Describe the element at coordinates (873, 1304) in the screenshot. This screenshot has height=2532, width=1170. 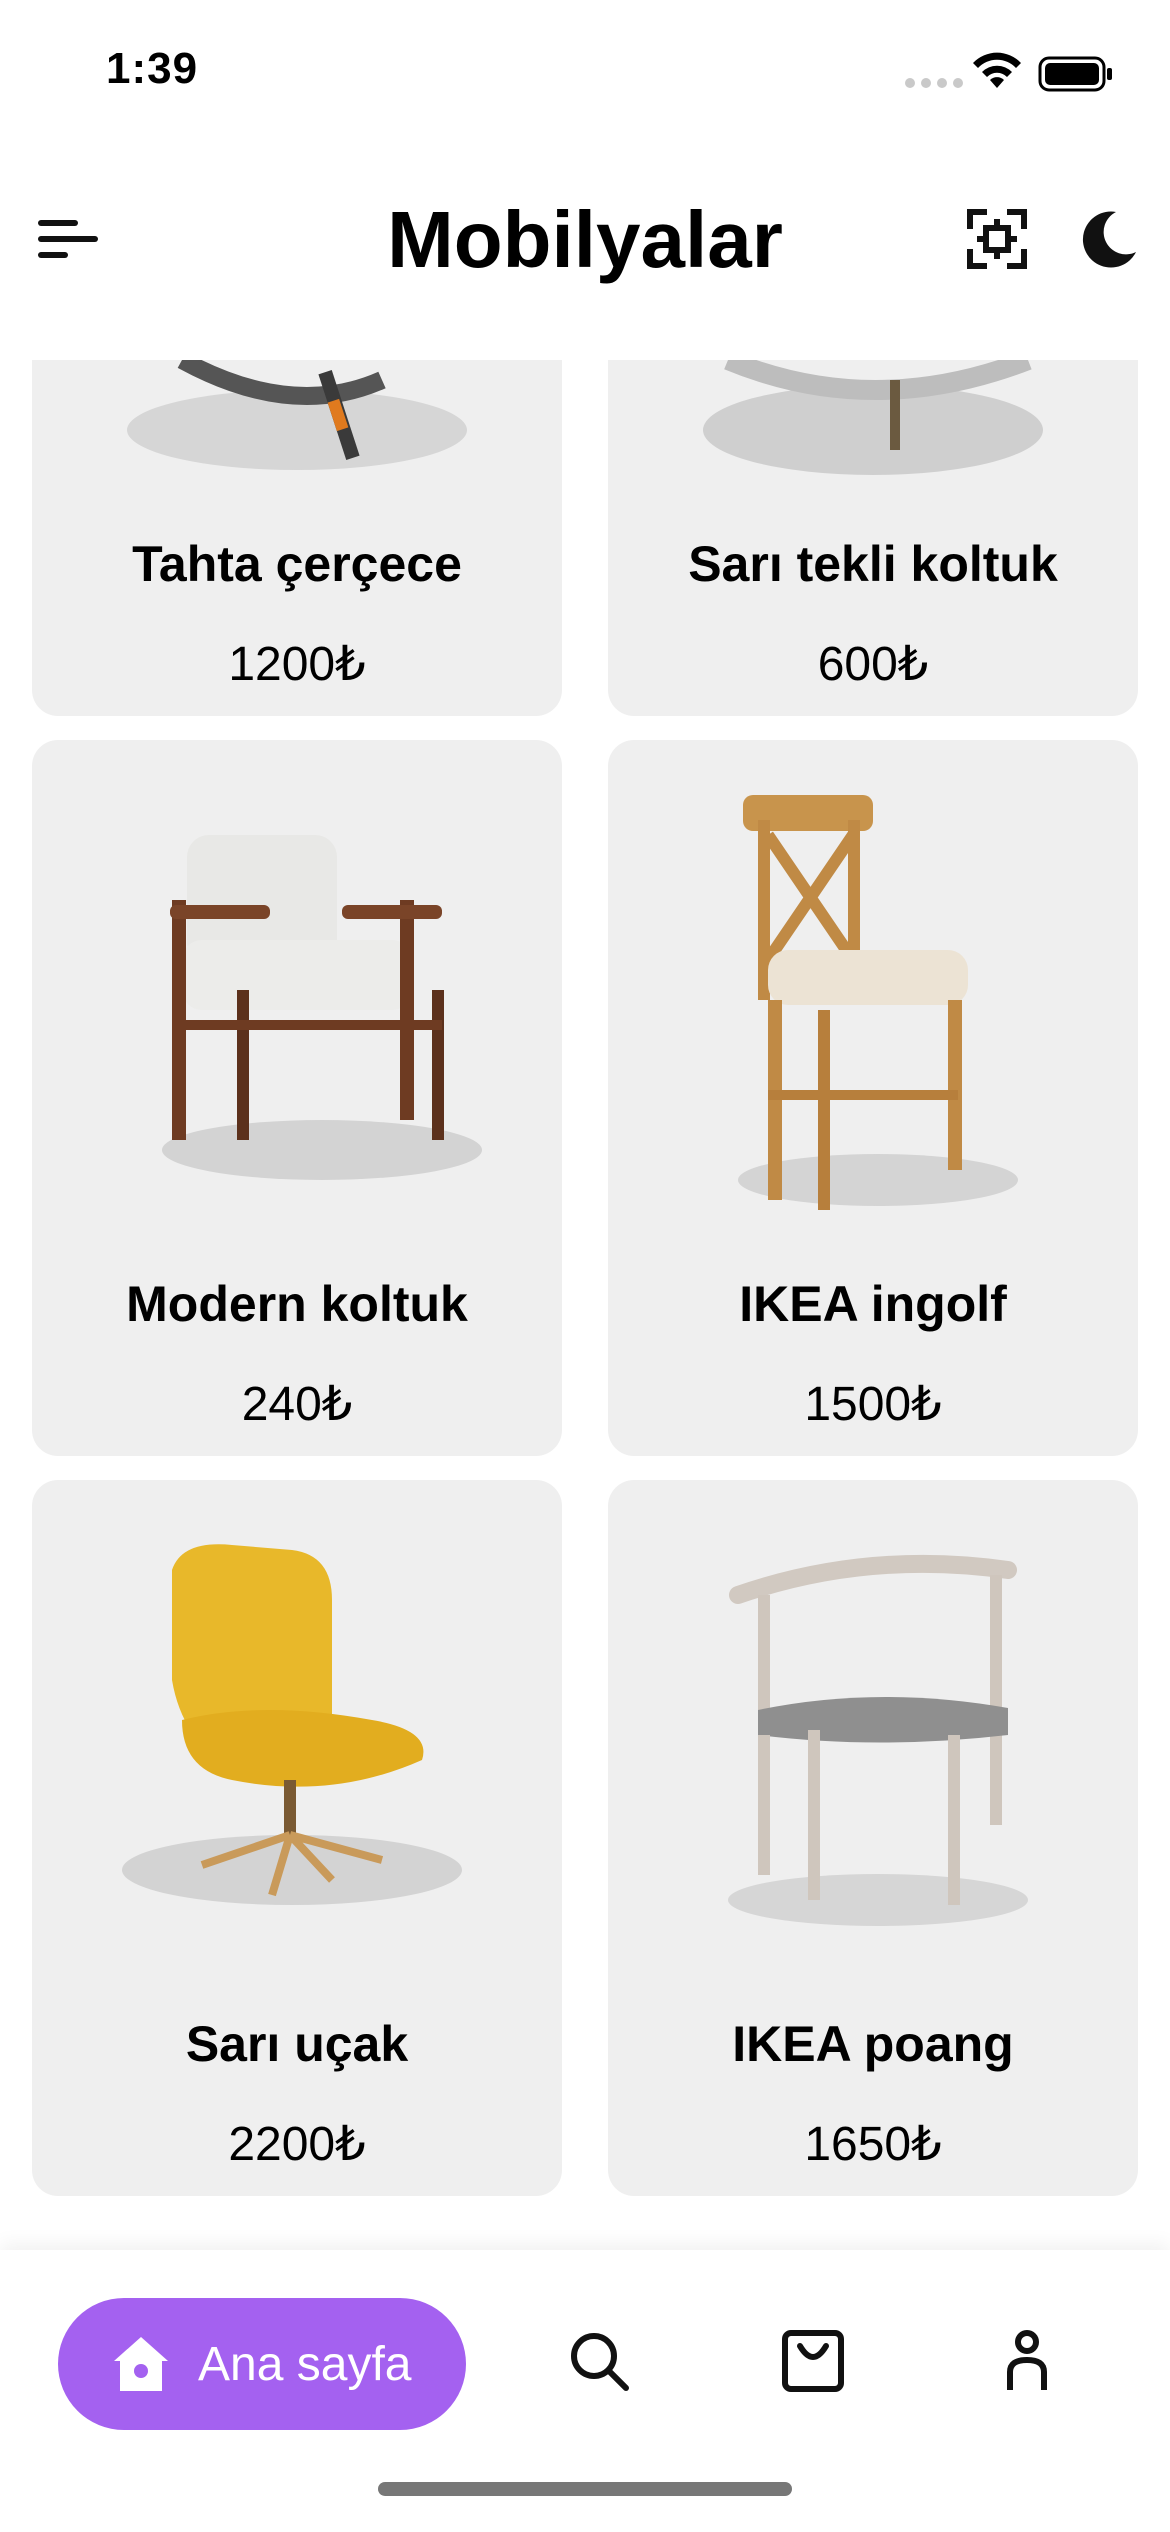
I see `product-name: IKEA ingolf` at that location.